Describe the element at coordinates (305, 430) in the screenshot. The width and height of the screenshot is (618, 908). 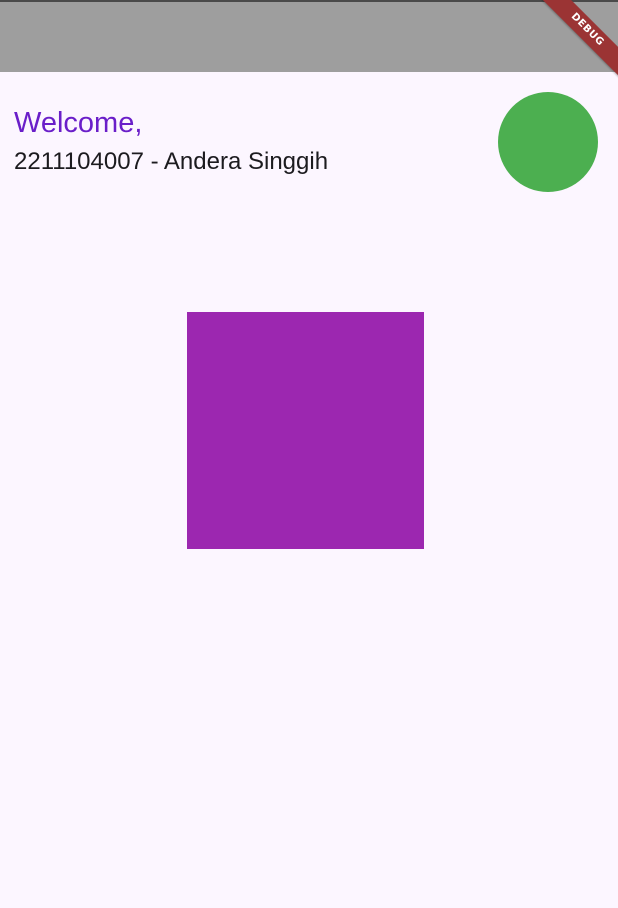
I see `purple-square` at that location.